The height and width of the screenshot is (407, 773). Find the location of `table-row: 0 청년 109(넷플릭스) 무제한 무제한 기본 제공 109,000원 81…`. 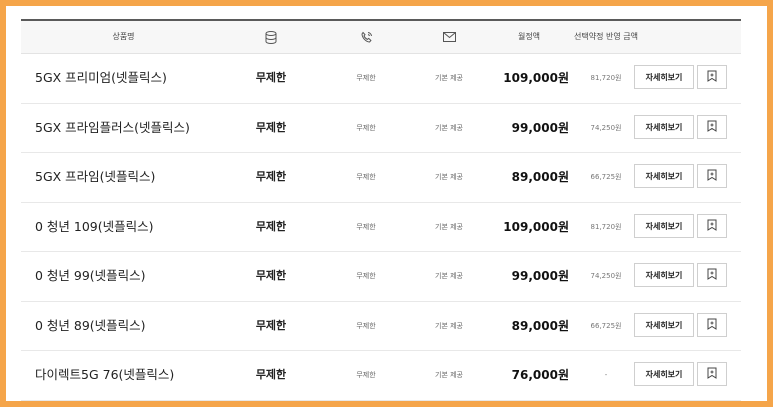

table-row: 0 청년 109(넷플릭스) 무제한 무제한 기본 제공 109,000원 81… is located at coordinates (381, 227).